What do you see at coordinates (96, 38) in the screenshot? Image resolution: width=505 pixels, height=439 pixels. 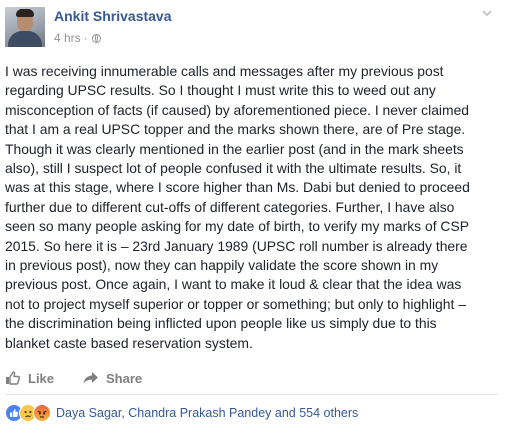 I see `globe-icon` at bounding box center [96, 38].